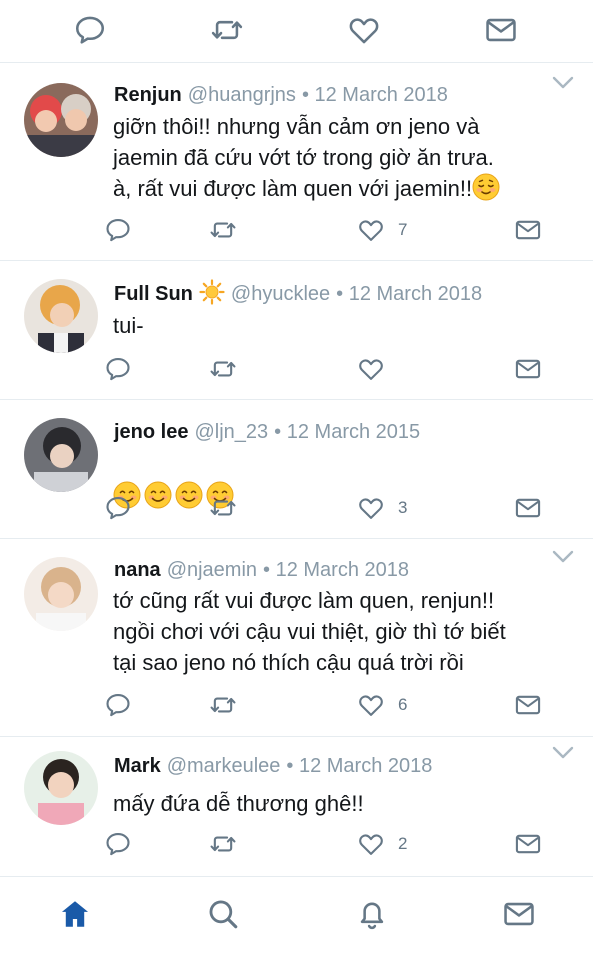  What do you see at coordinates (296, 914) in the screenshot?
I see `bottom-nav` at bounding box center [296, 914].